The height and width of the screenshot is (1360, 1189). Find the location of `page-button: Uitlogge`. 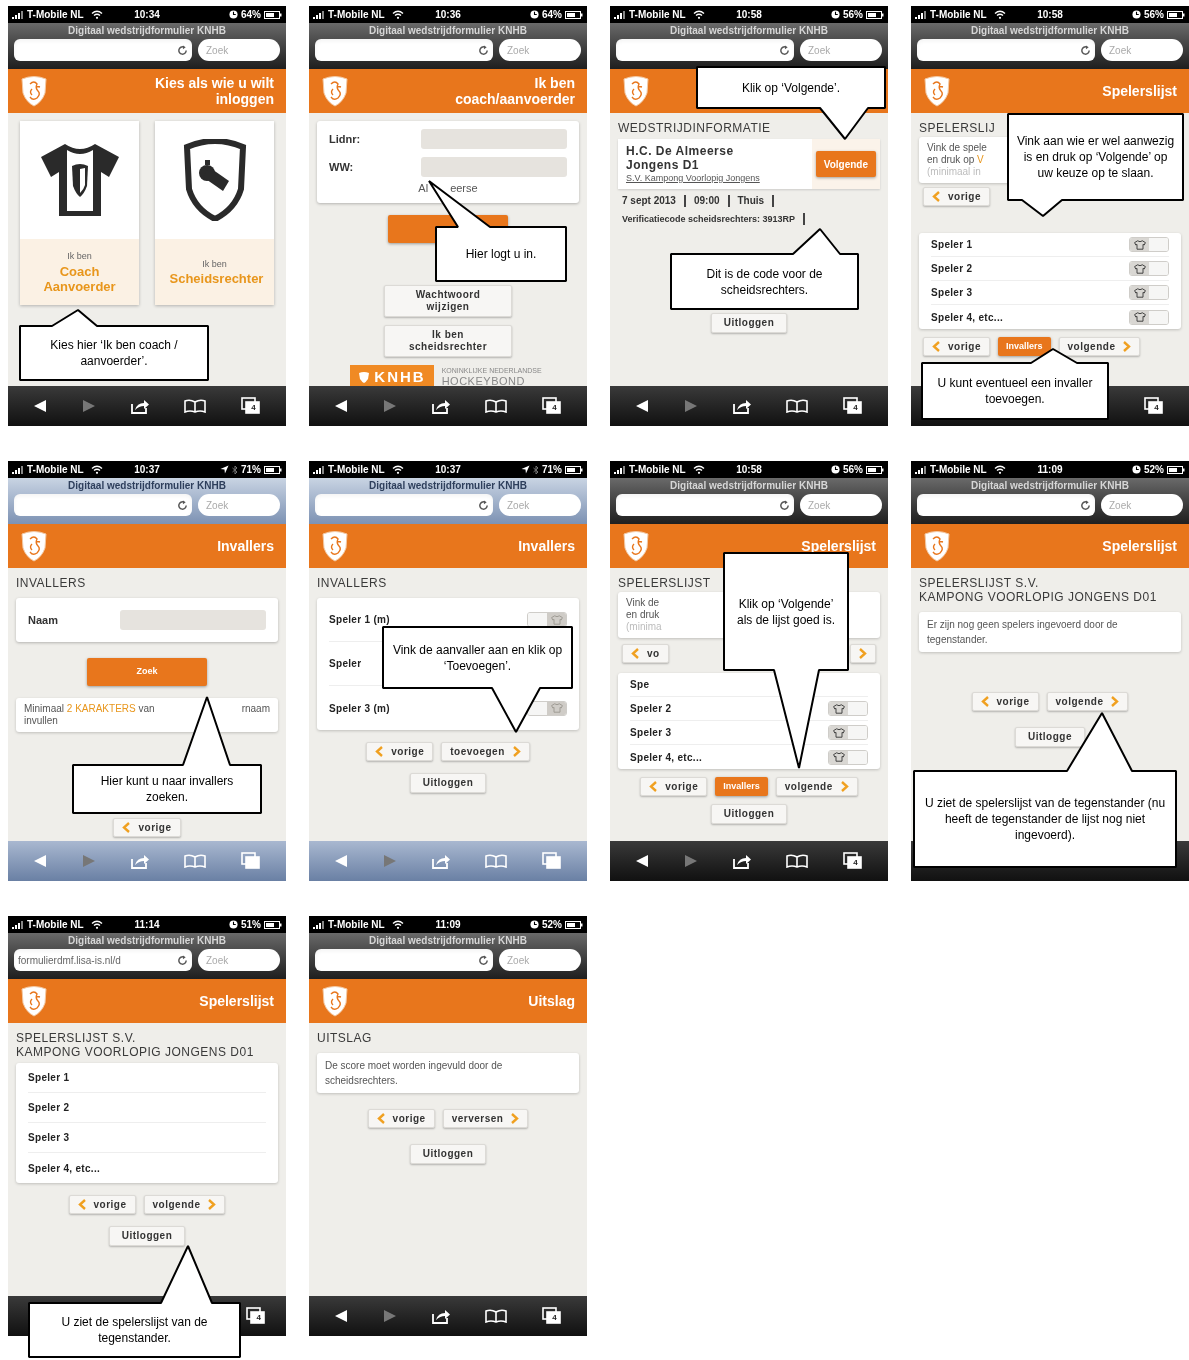

page-button: Uitlogge is located at coordinates (1050, 737).